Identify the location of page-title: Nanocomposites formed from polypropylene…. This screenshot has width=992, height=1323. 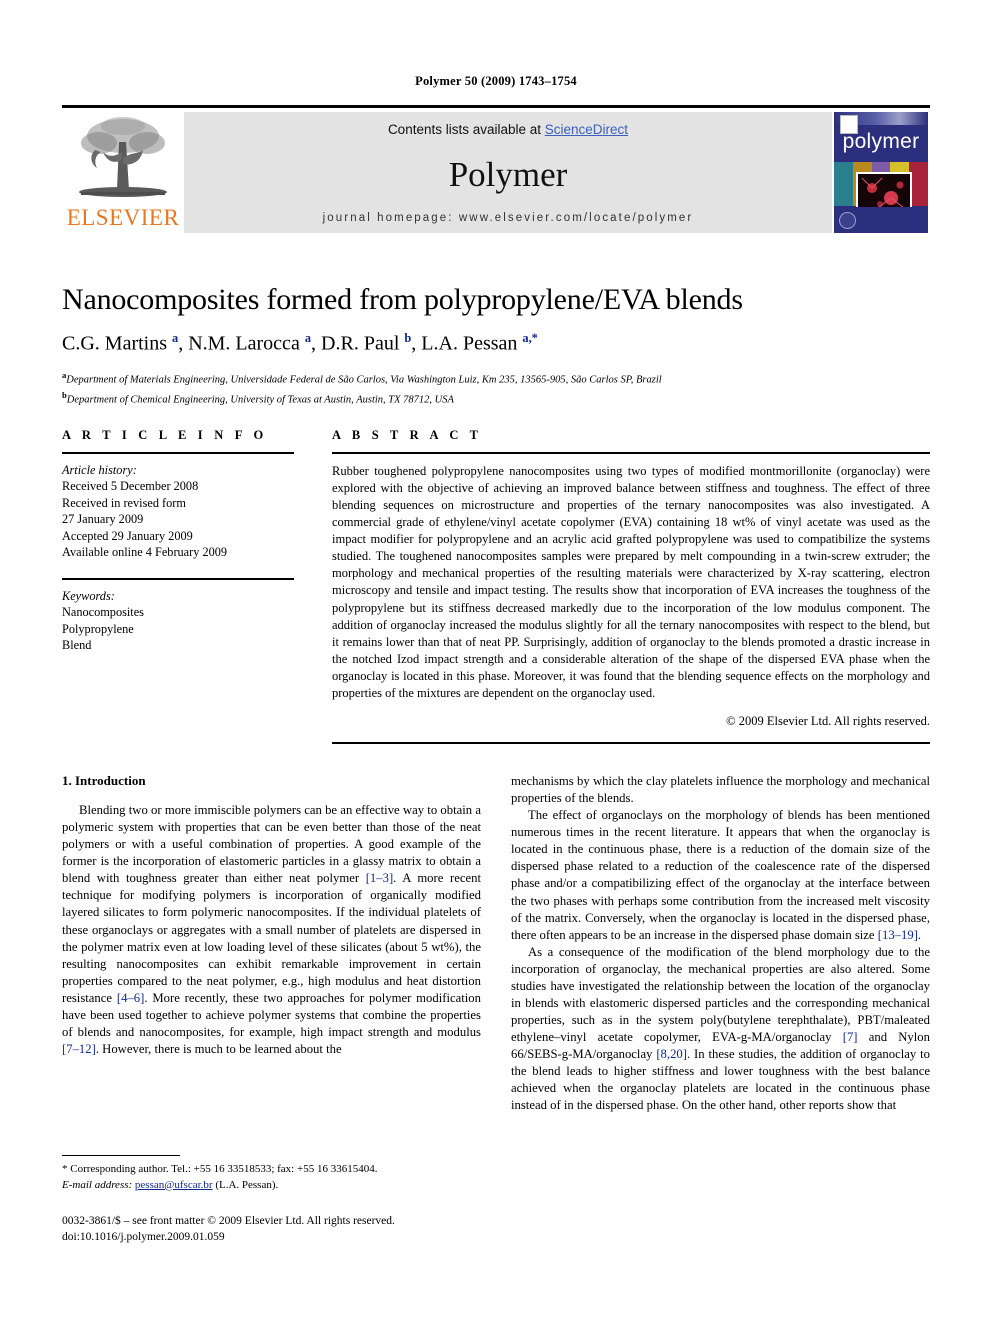
(402, 299).